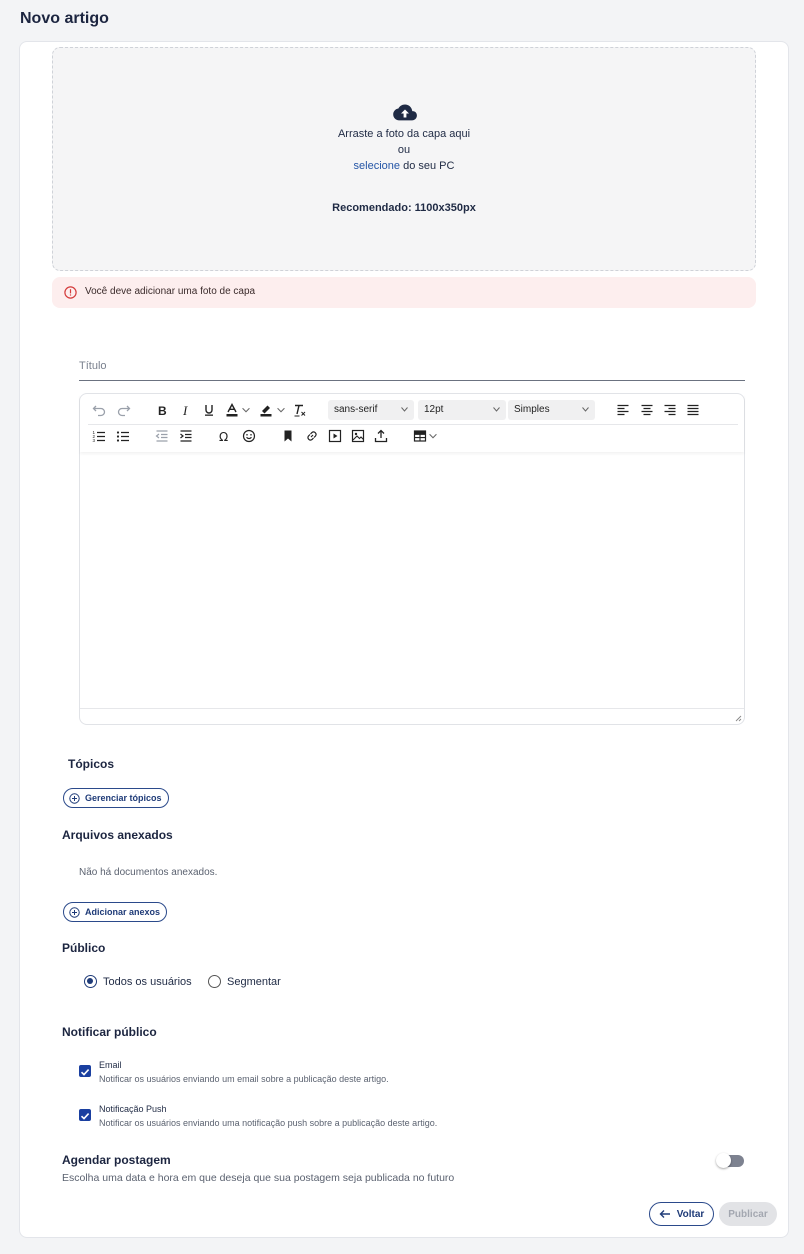 The width and height of the screenshot is (804, 1254). I want to click on audience-all-users-radio: Todos os usuários, so click(138, 981).